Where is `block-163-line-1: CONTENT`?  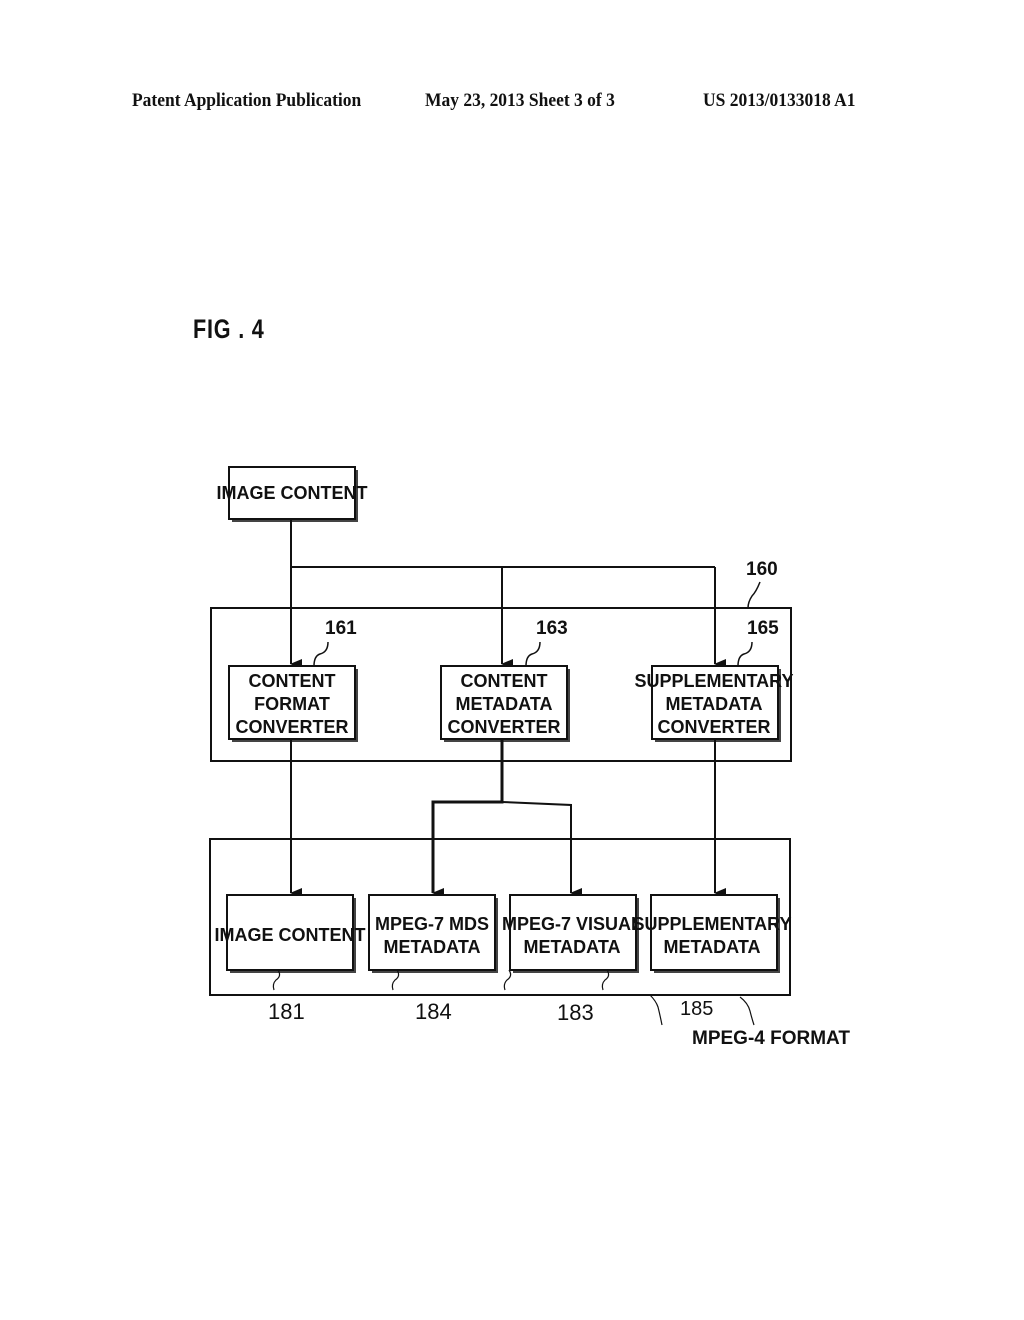 block-163-line-1: CONTENT is located at coordinates (504, 681).